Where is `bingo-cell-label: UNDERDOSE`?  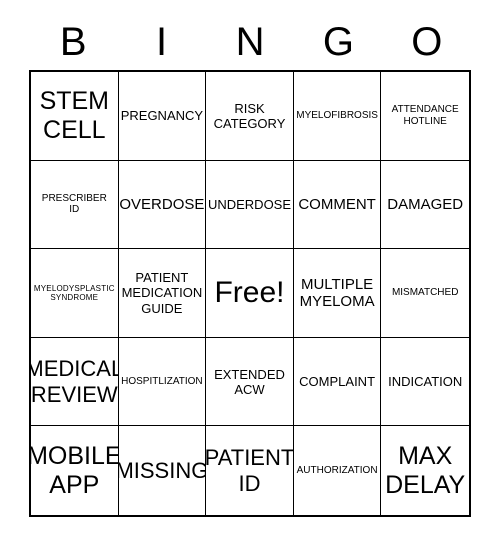 bingo-cell-label: UNDERDOSE is located at coordinates (249, 204).